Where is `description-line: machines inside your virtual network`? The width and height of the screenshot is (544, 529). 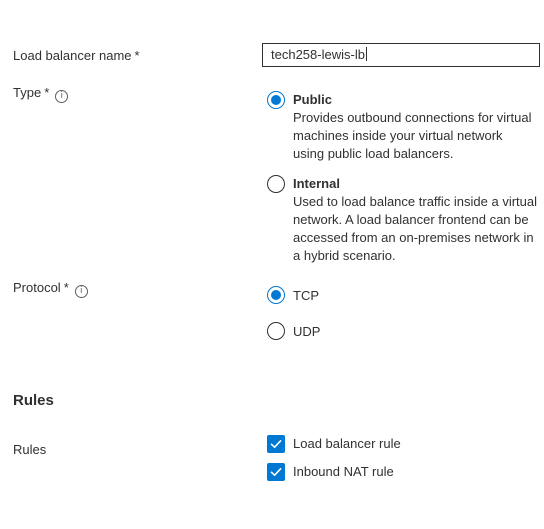
description-line: machines inside your virtual network is located at coordinates (398, 135).